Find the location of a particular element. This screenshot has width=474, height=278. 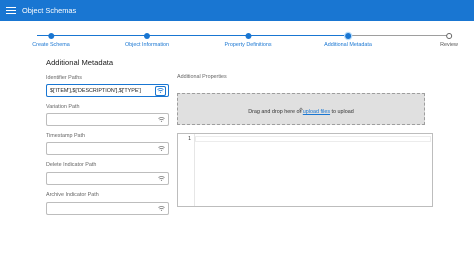

menu-icon is located at coordinates (11, 10).